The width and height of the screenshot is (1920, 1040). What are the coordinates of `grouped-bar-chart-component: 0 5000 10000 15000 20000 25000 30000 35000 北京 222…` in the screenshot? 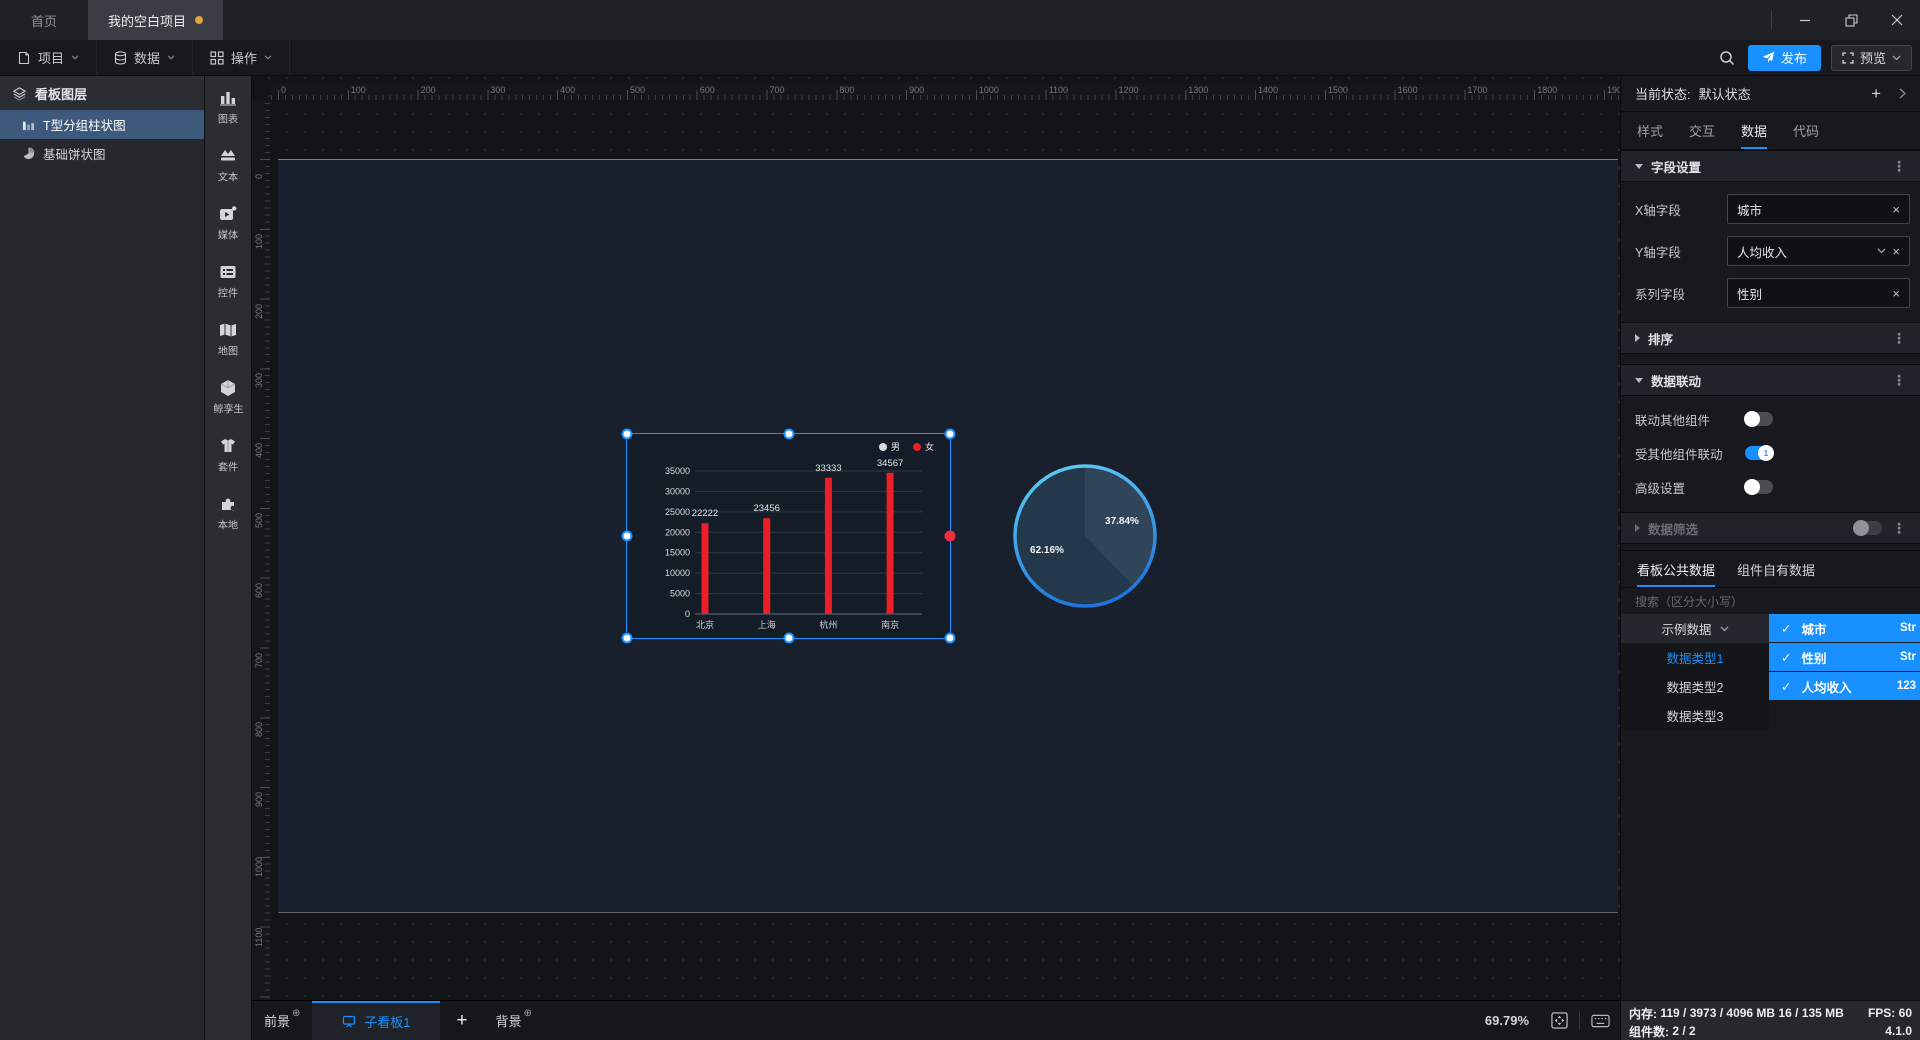 It's located at (788, 536).